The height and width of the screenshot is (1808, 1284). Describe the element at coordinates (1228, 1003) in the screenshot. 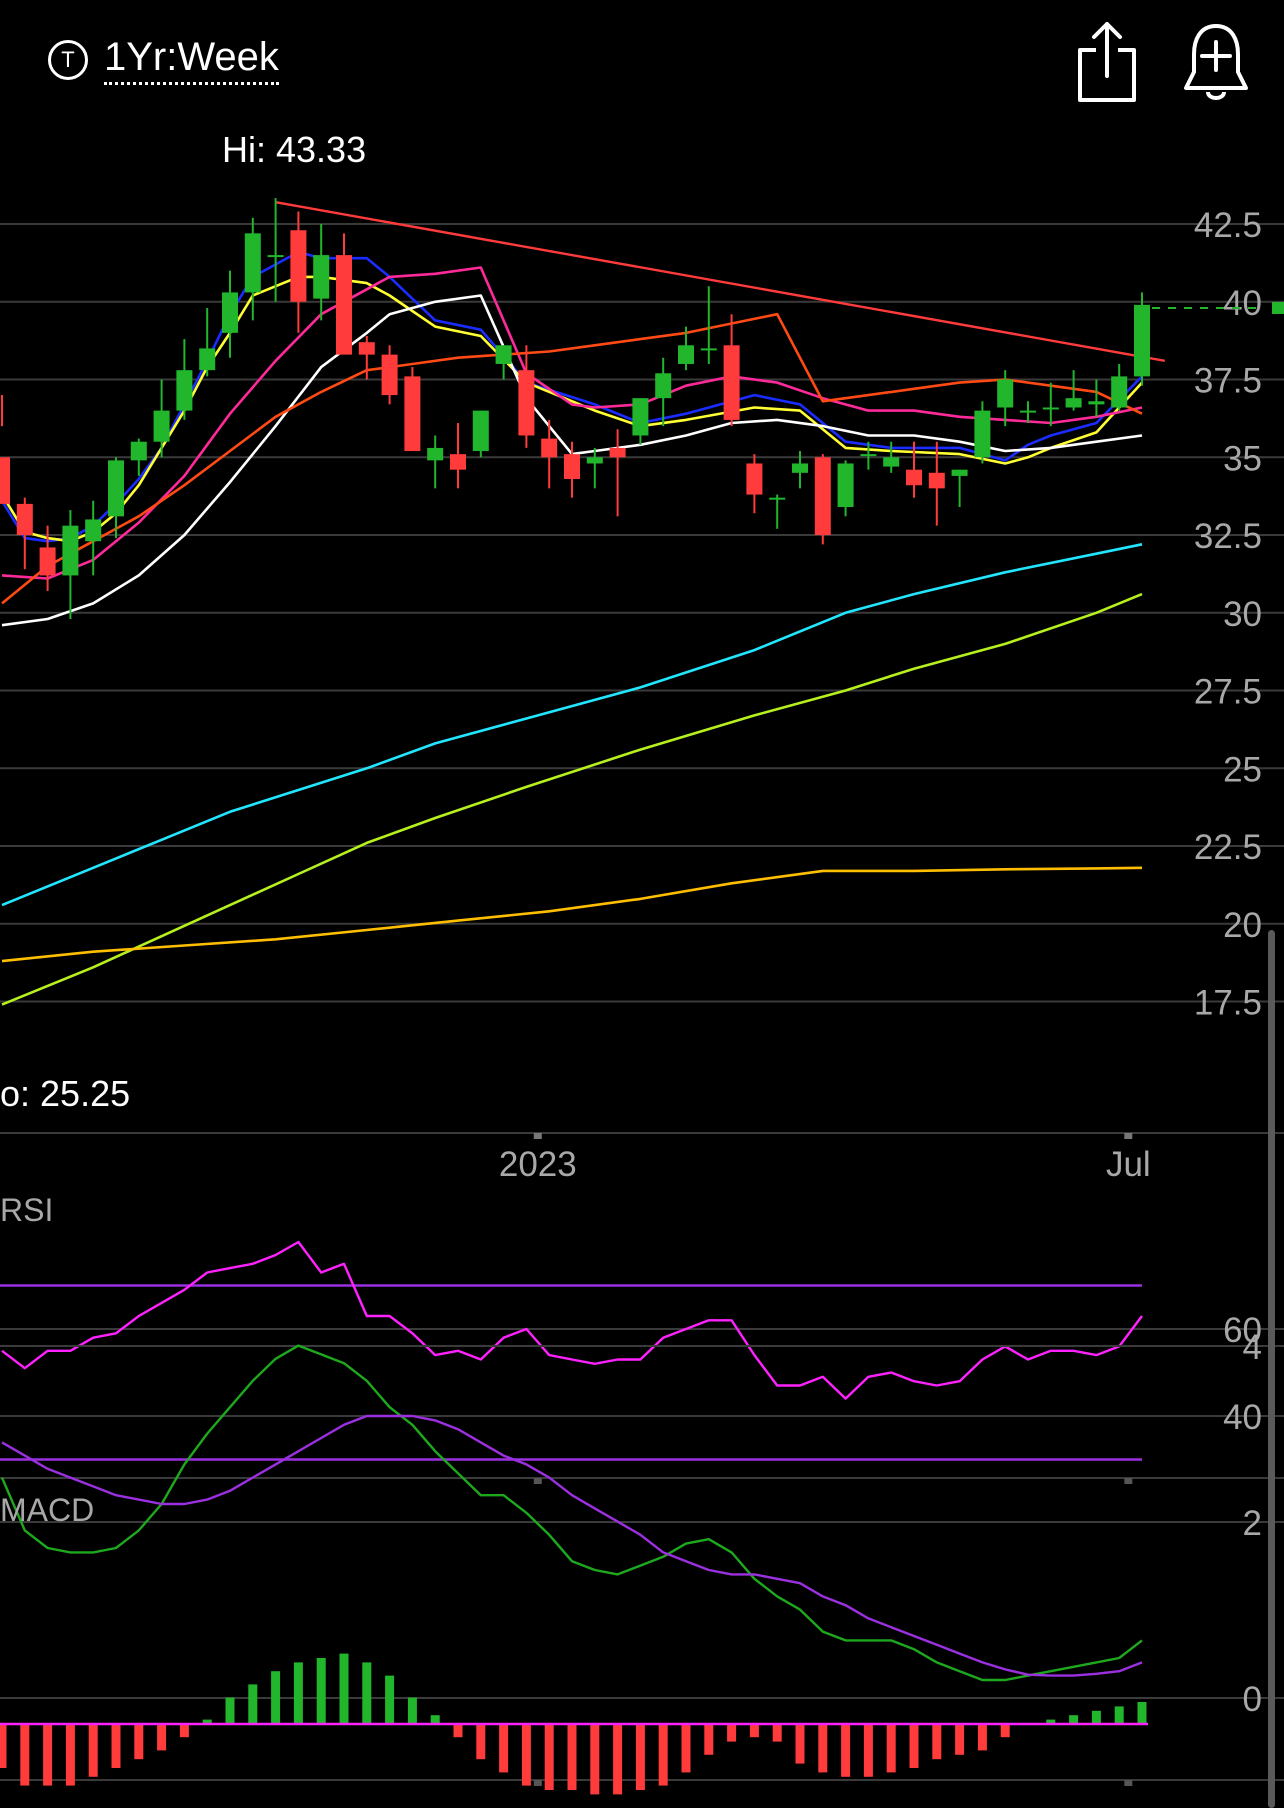

I see `price-tick-label: 17.5` at that location.